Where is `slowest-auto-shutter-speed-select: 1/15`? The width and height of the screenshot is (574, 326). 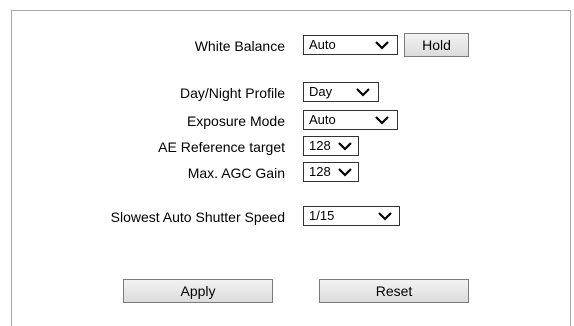
slowest-auto-shutter-speed-select: 1/15 is located at coordinates (351, 216).